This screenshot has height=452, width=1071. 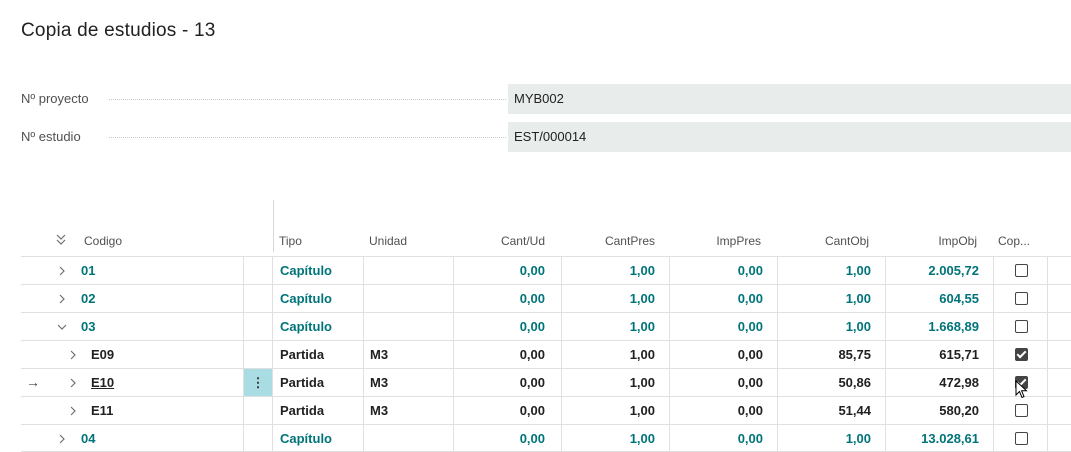 What do you see at coordinates (88, 438) in the screenshot?
I see `cell-codigo: 04` at bounding box center [88, 438].